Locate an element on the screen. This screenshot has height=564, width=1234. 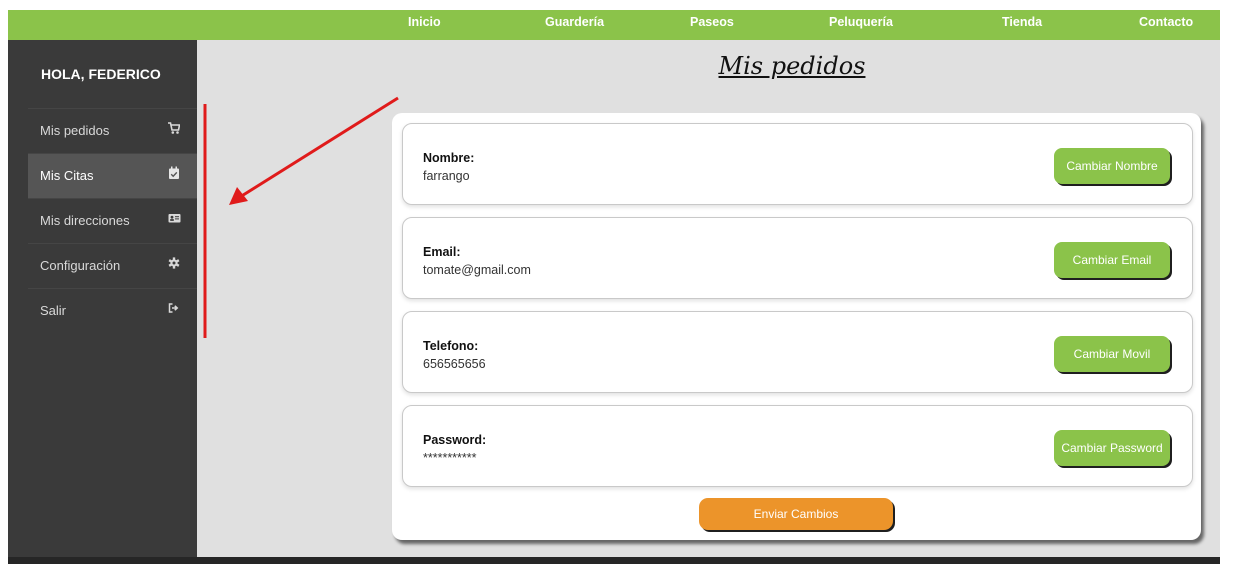
calendar-check-icon is located at coordinates (174, 173).